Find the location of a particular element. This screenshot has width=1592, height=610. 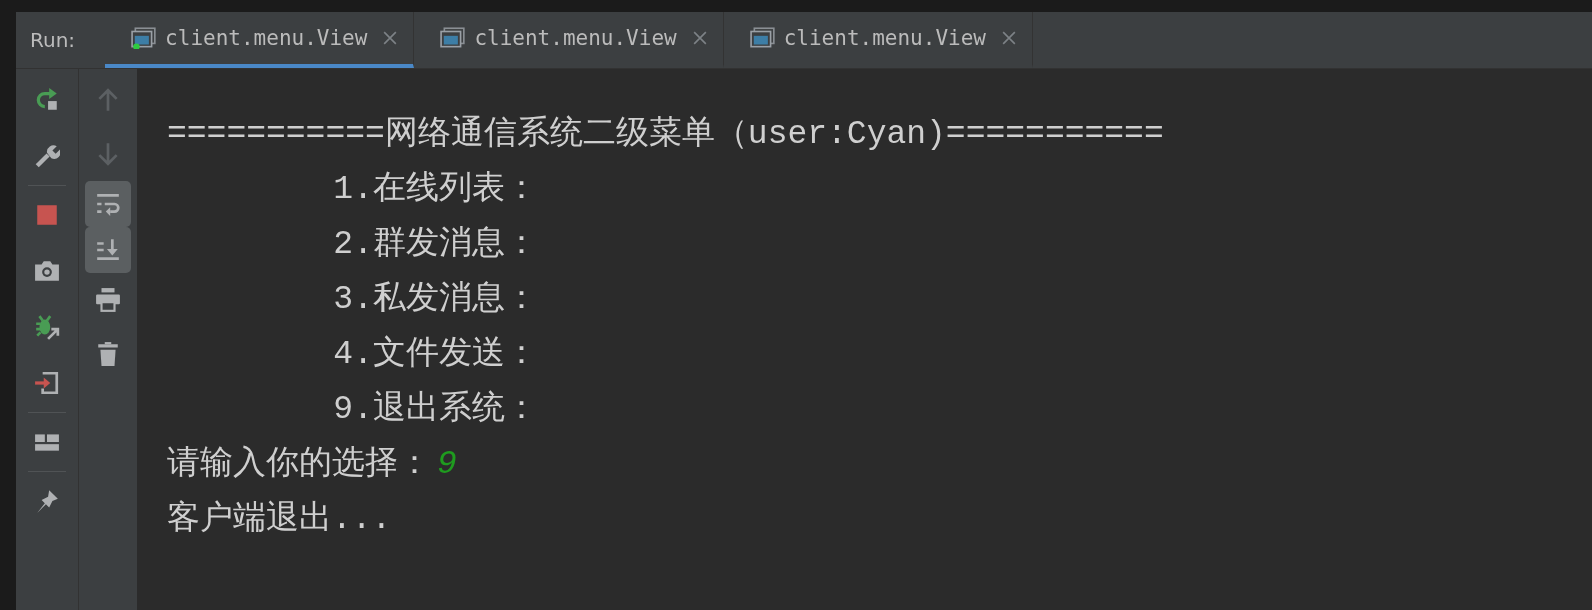

login-icon is located at coordinates (47, 383).